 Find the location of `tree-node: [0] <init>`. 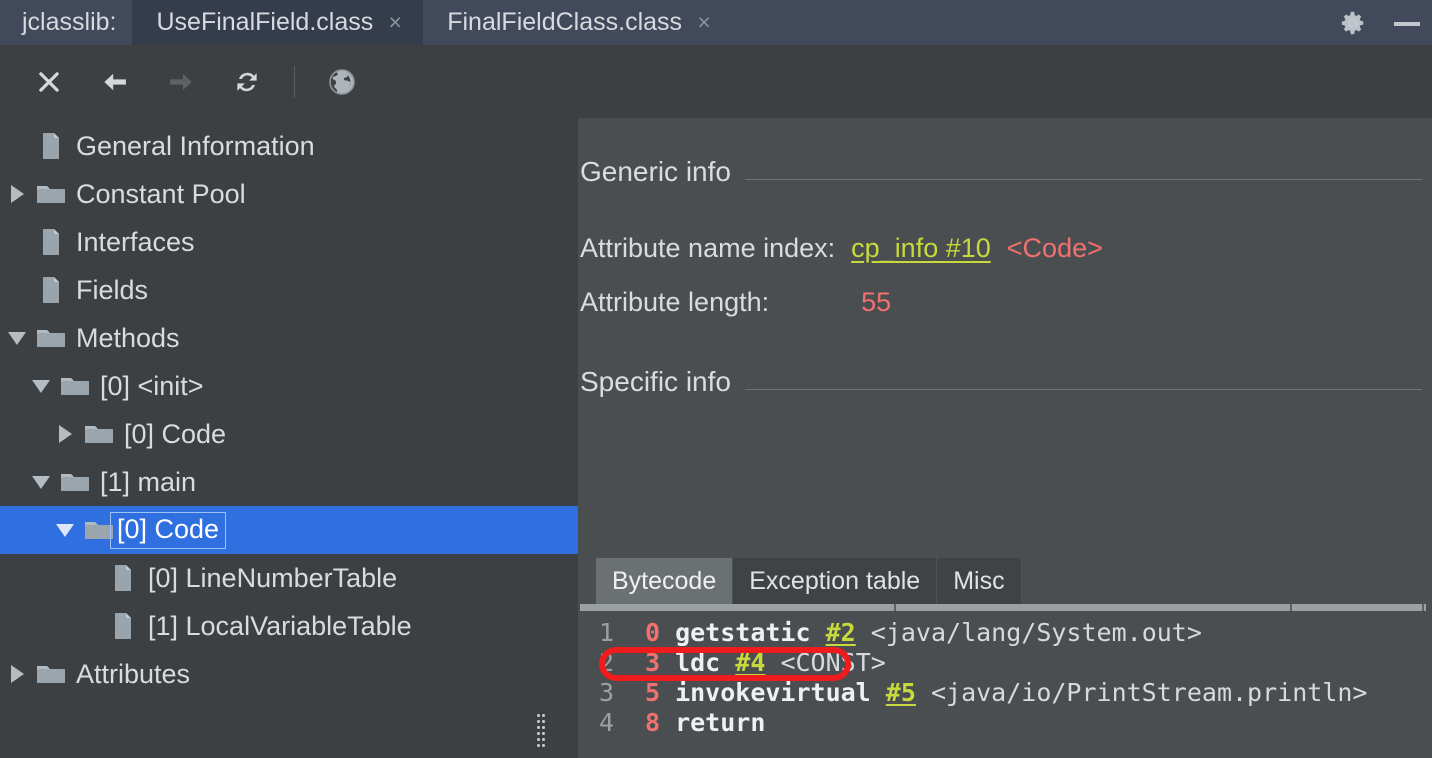

tree-node: [0] <init> is located at coordinates (289, 386).